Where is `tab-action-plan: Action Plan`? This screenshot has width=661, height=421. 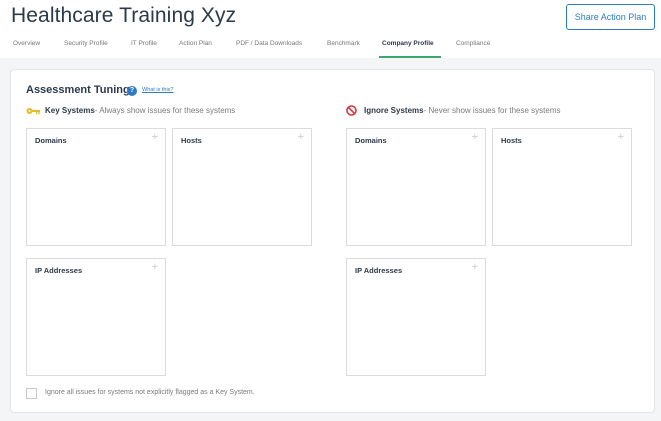 tab-action-plan: Action Plan is located at coordinates (195, 44).